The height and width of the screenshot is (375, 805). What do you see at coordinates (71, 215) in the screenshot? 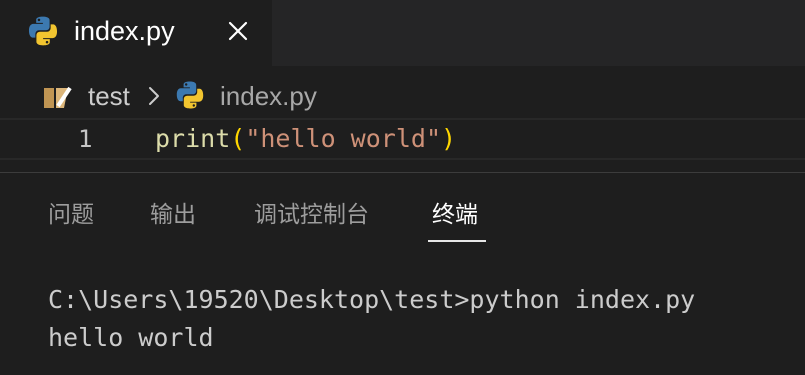
I see `tab-problems: 问题` at bounding box center [71, 215].